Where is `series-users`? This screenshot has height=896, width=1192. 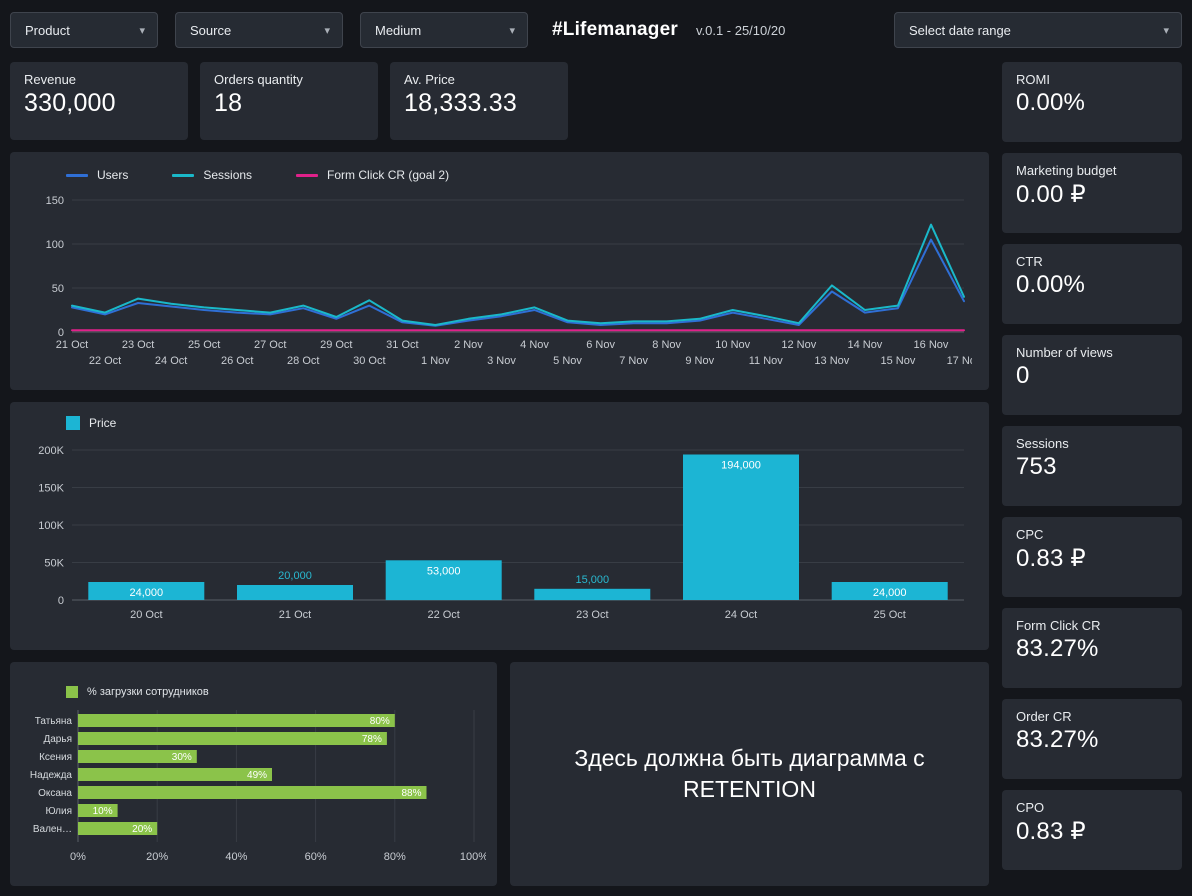 series-users is located at coordinates (518, 282).